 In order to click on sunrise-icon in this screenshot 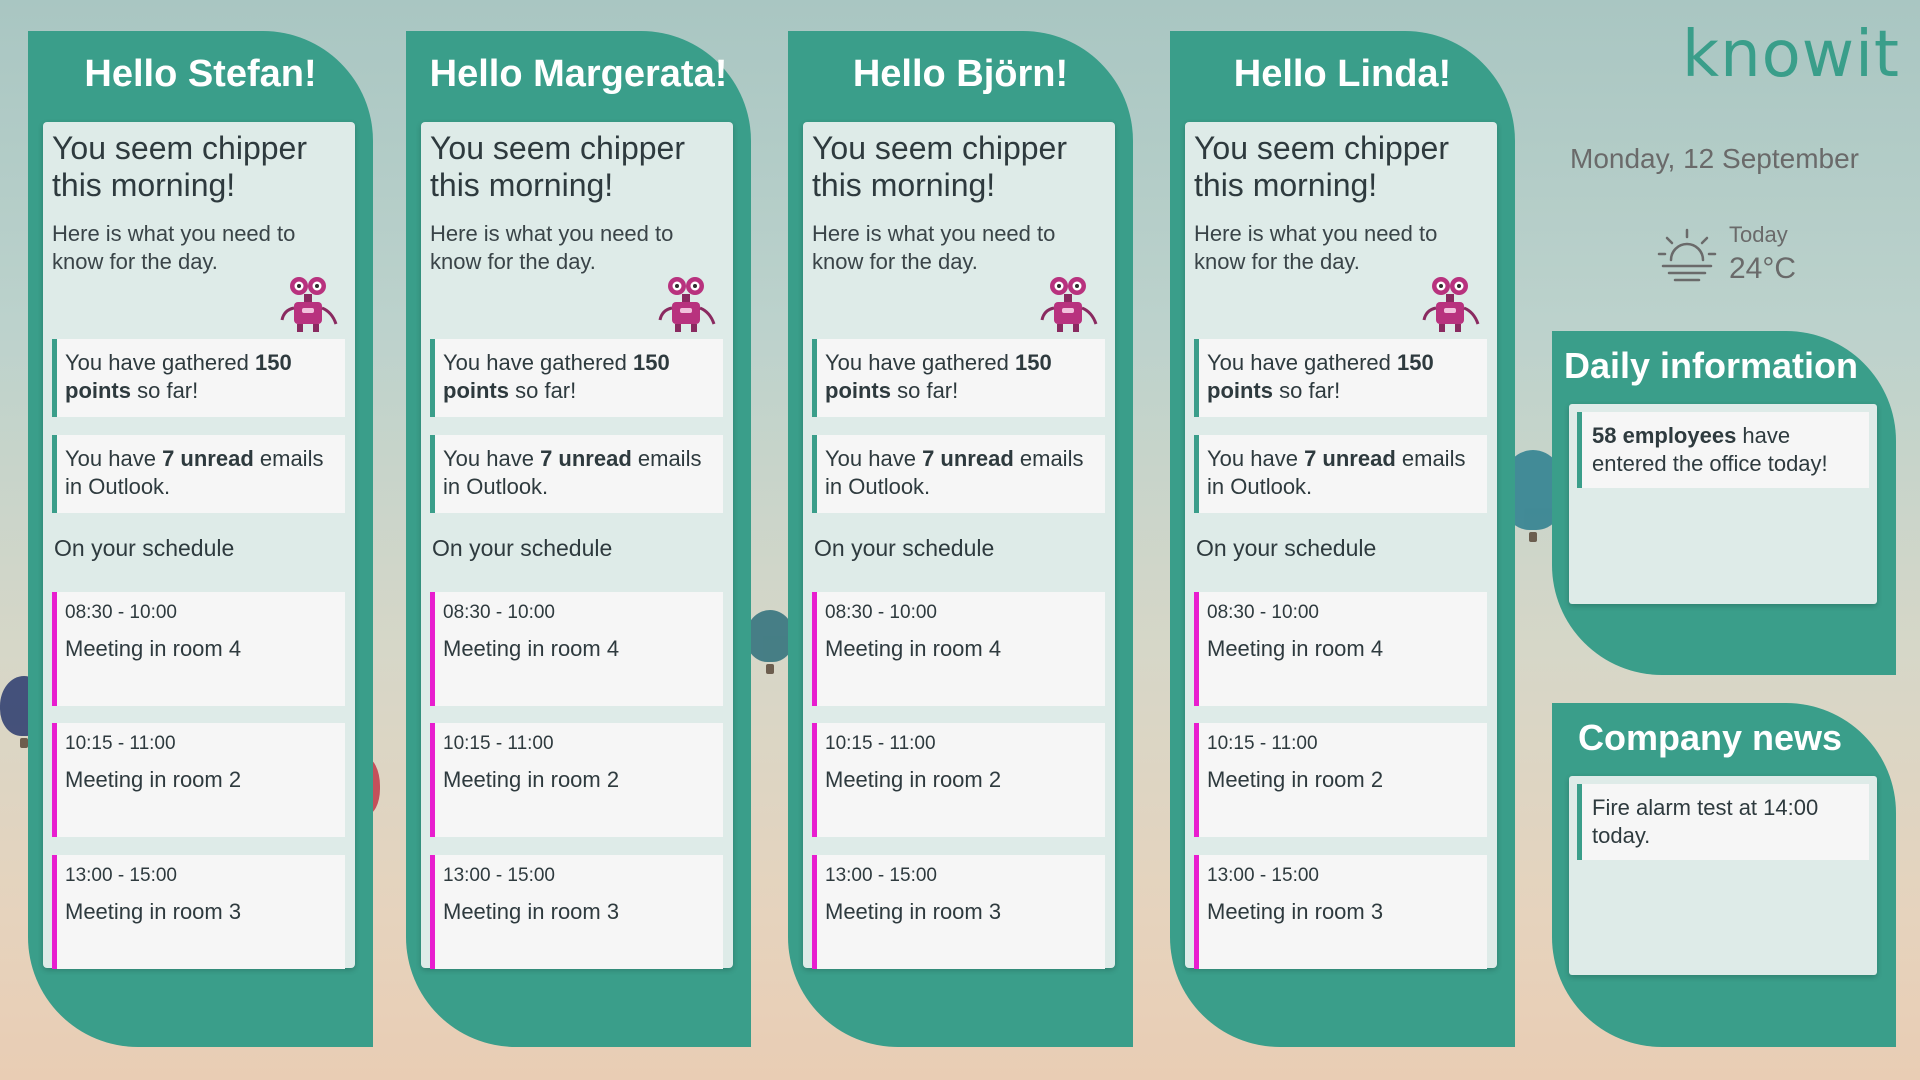, I will do `click(1687, 255)`.